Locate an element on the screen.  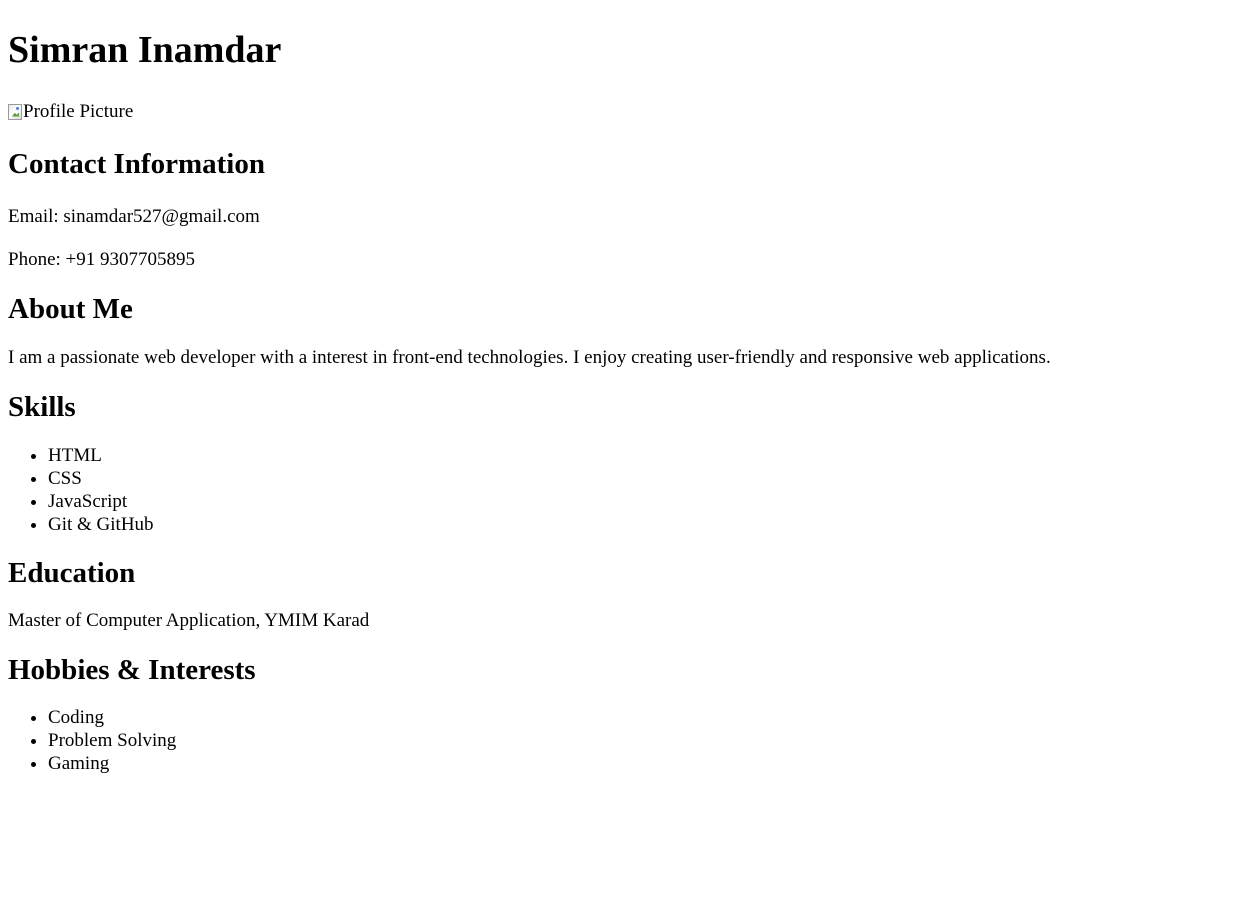
hobby-item: Problem Solving is located at coordinates (637, 740).